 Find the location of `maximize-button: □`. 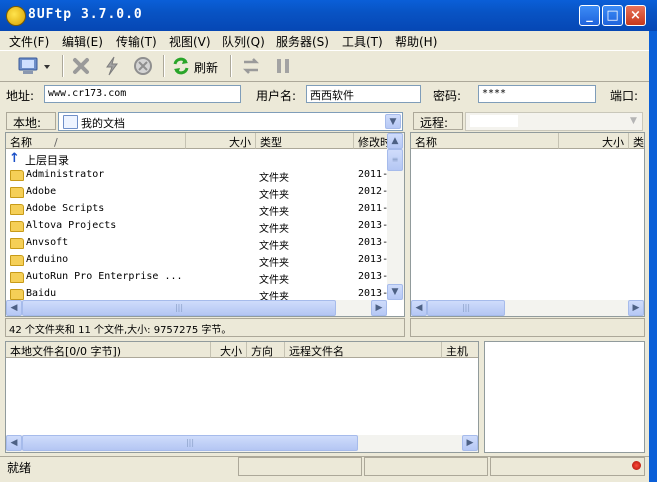

maximize-button: □ is located at coordinates (612, 15).